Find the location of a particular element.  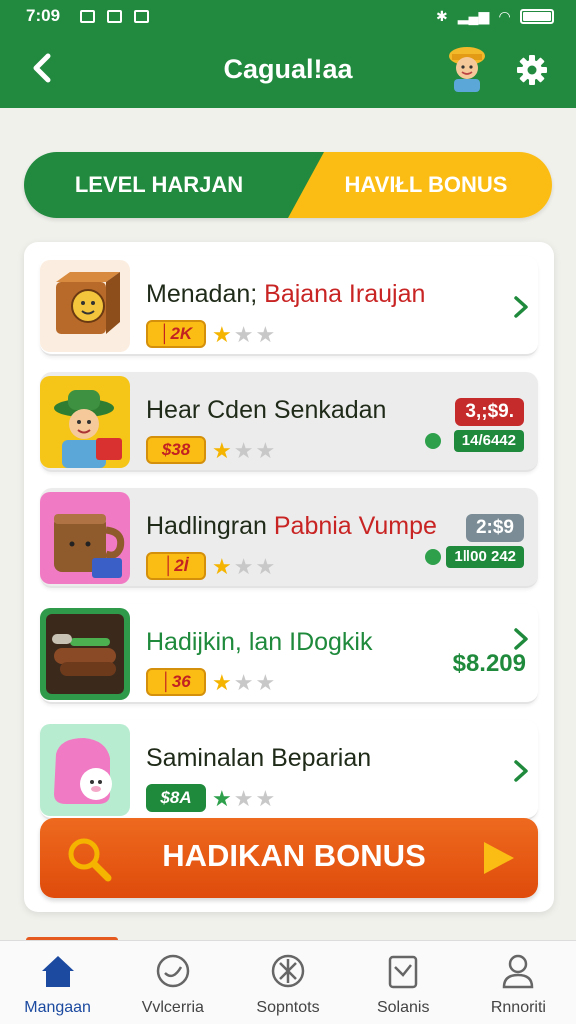

home-icon is located at coordinates (57, 971).